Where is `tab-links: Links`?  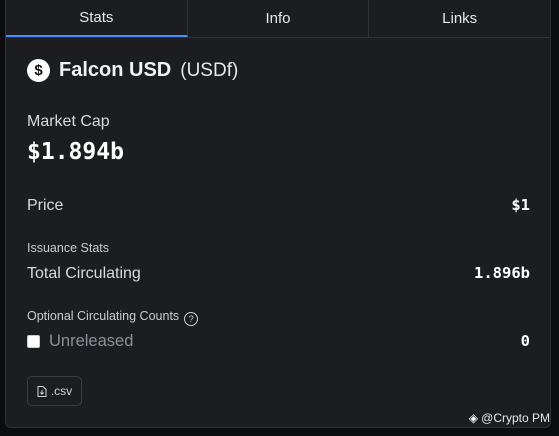
tab-links: Links is located at coordinates (459, 18).